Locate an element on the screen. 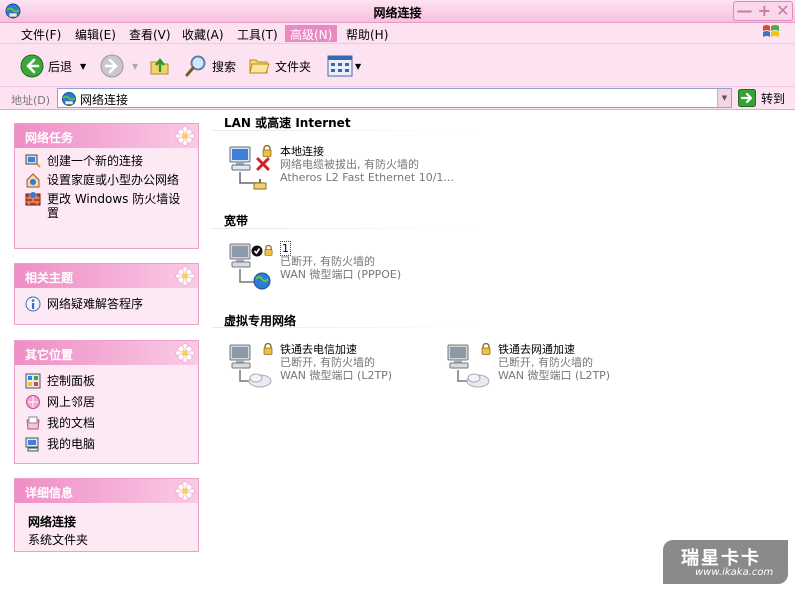 The image size is (795, 592). connection-broadband-1: 1 已断开, 有防火墙的 WAN 微型端口 (PPPOE) is located at coordinates (315, 265).